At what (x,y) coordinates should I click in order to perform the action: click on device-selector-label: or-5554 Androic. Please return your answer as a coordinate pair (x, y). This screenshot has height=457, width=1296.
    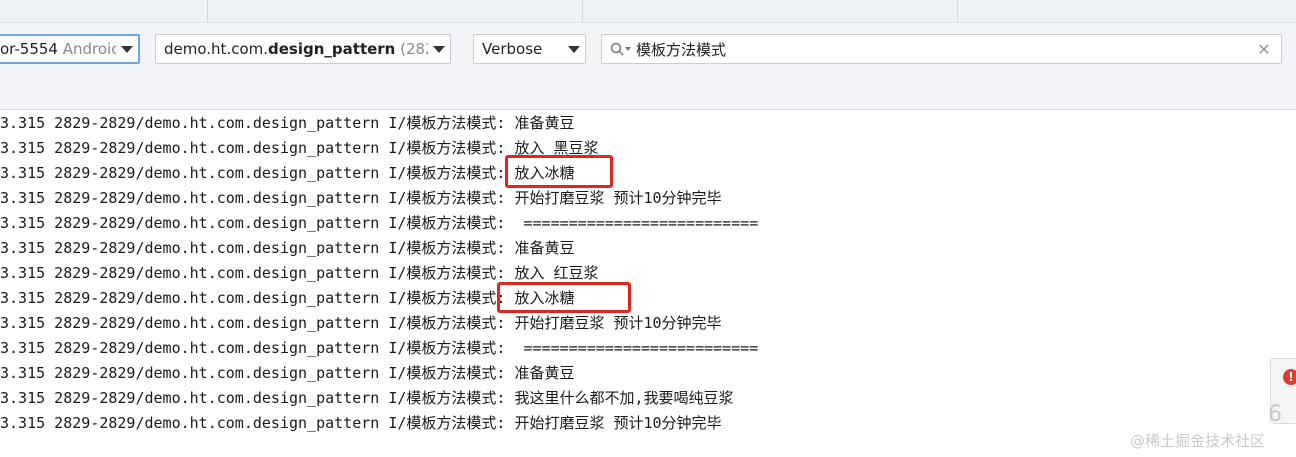
    Looking at the image, I should click on (58, 49).